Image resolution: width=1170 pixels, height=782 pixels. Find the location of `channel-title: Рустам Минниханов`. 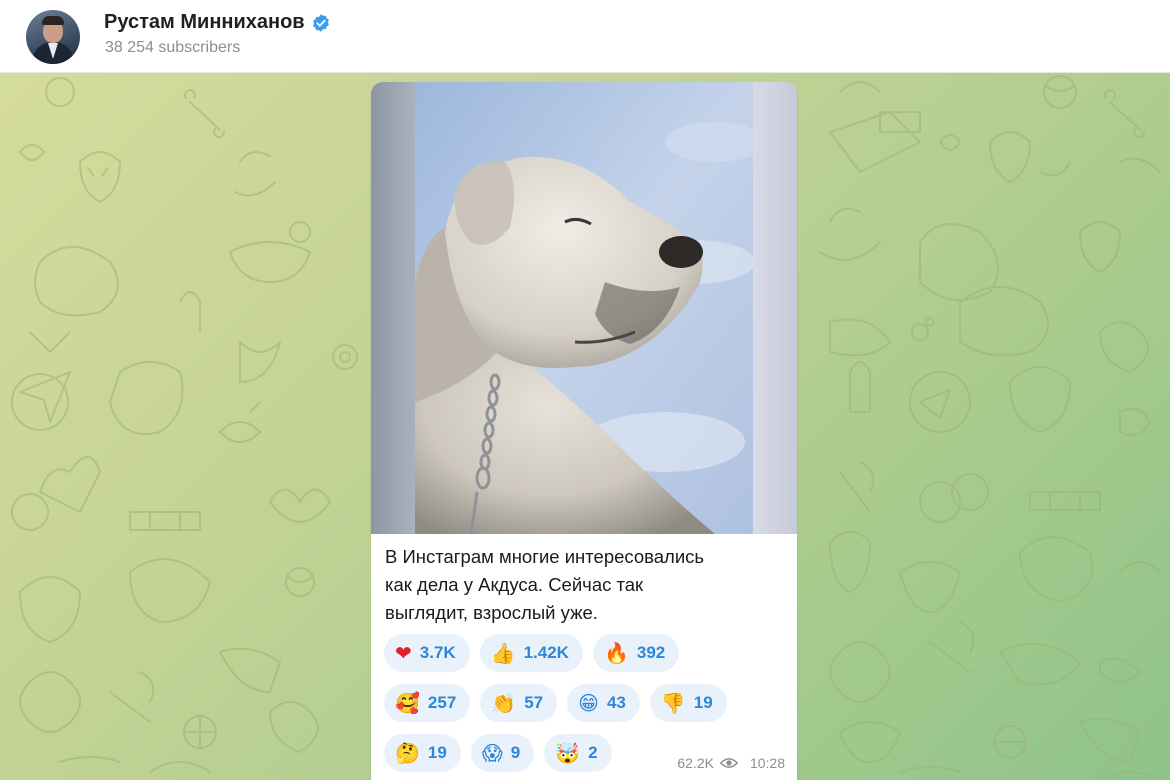

channel-title: Рустам Минниханов is located at coordinates (217, 22).